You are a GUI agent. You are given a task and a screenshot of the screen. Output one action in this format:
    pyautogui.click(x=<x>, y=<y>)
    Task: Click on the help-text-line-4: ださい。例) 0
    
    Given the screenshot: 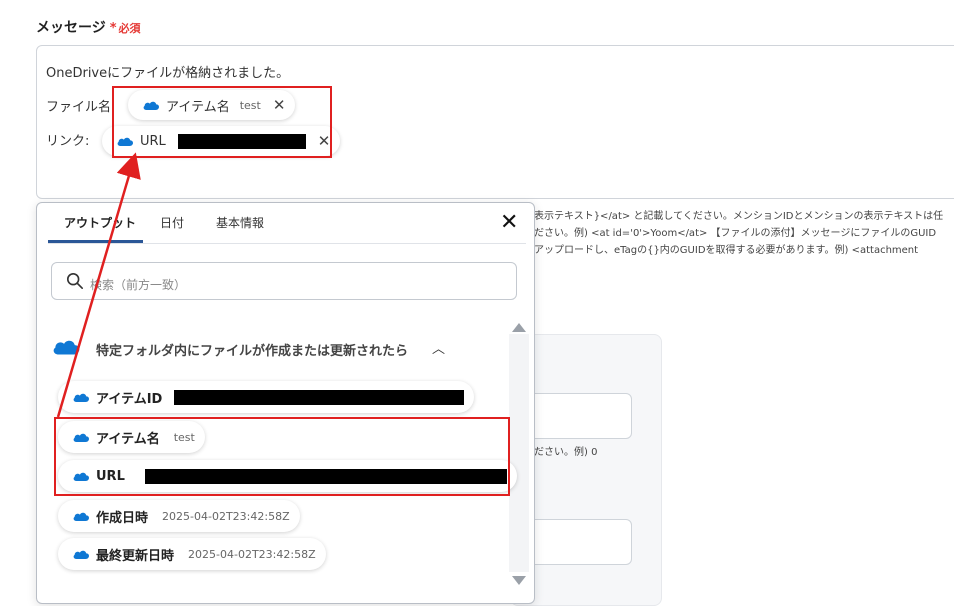 What is the action you would take?
    pyautogui.click(x=566, y=452)
    